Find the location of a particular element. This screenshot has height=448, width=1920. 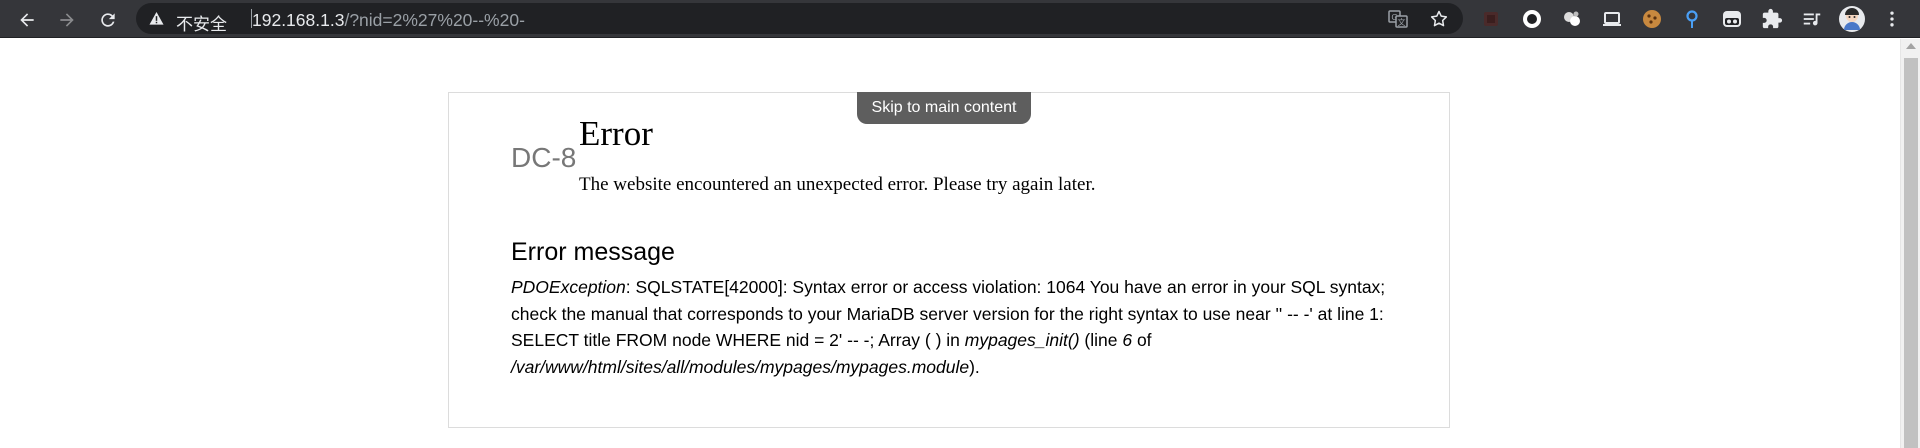

media-control-icon is located at coordinates (1812, 19).